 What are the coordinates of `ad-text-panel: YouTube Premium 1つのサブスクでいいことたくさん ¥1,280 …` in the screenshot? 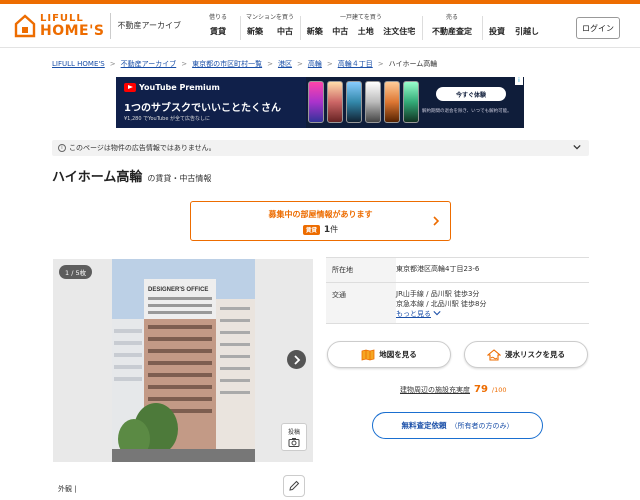 It's located at (211, 102).